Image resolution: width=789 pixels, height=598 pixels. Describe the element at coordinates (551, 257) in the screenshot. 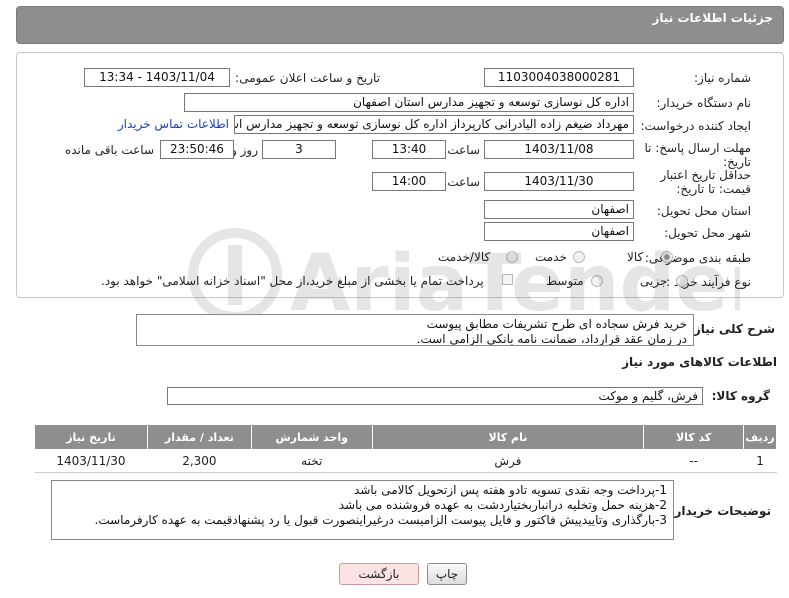

I see `category-option-service: خدمت` at that location.